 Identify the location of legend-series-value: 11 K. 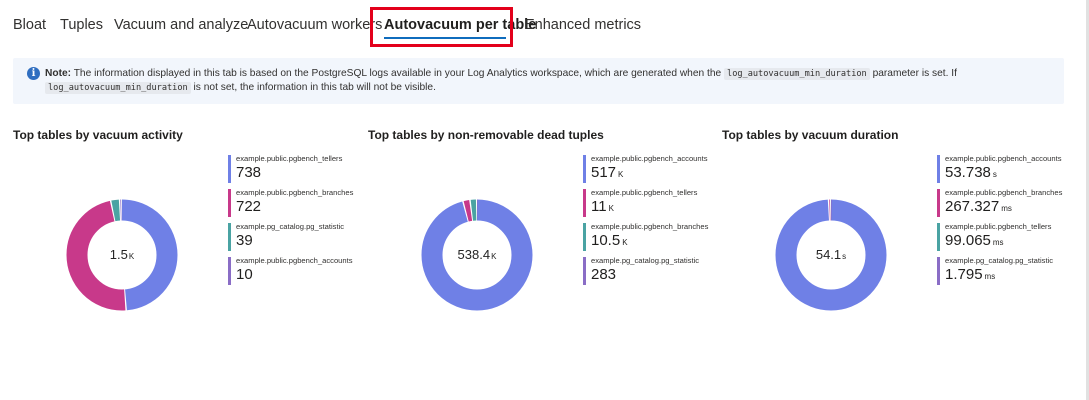
(667, 208).